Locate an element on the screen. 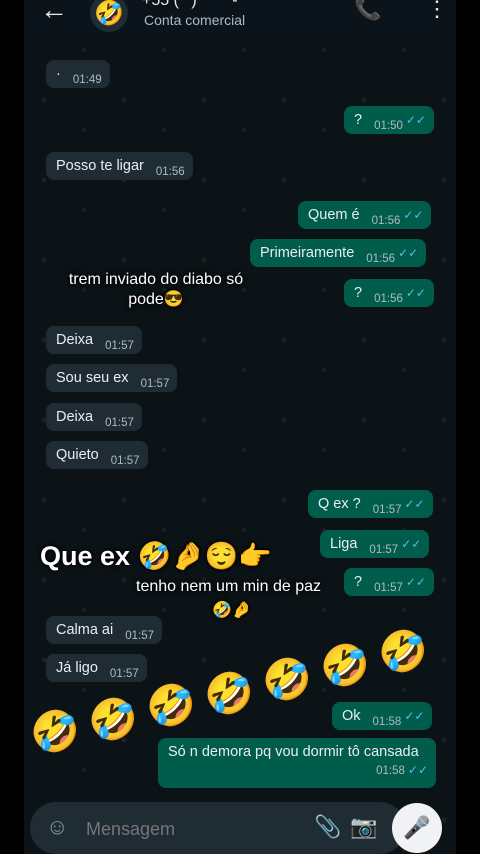 The image size is (480, 854). overlay-caption: tenho nem um min de paz is located at coordinates (228, 586).